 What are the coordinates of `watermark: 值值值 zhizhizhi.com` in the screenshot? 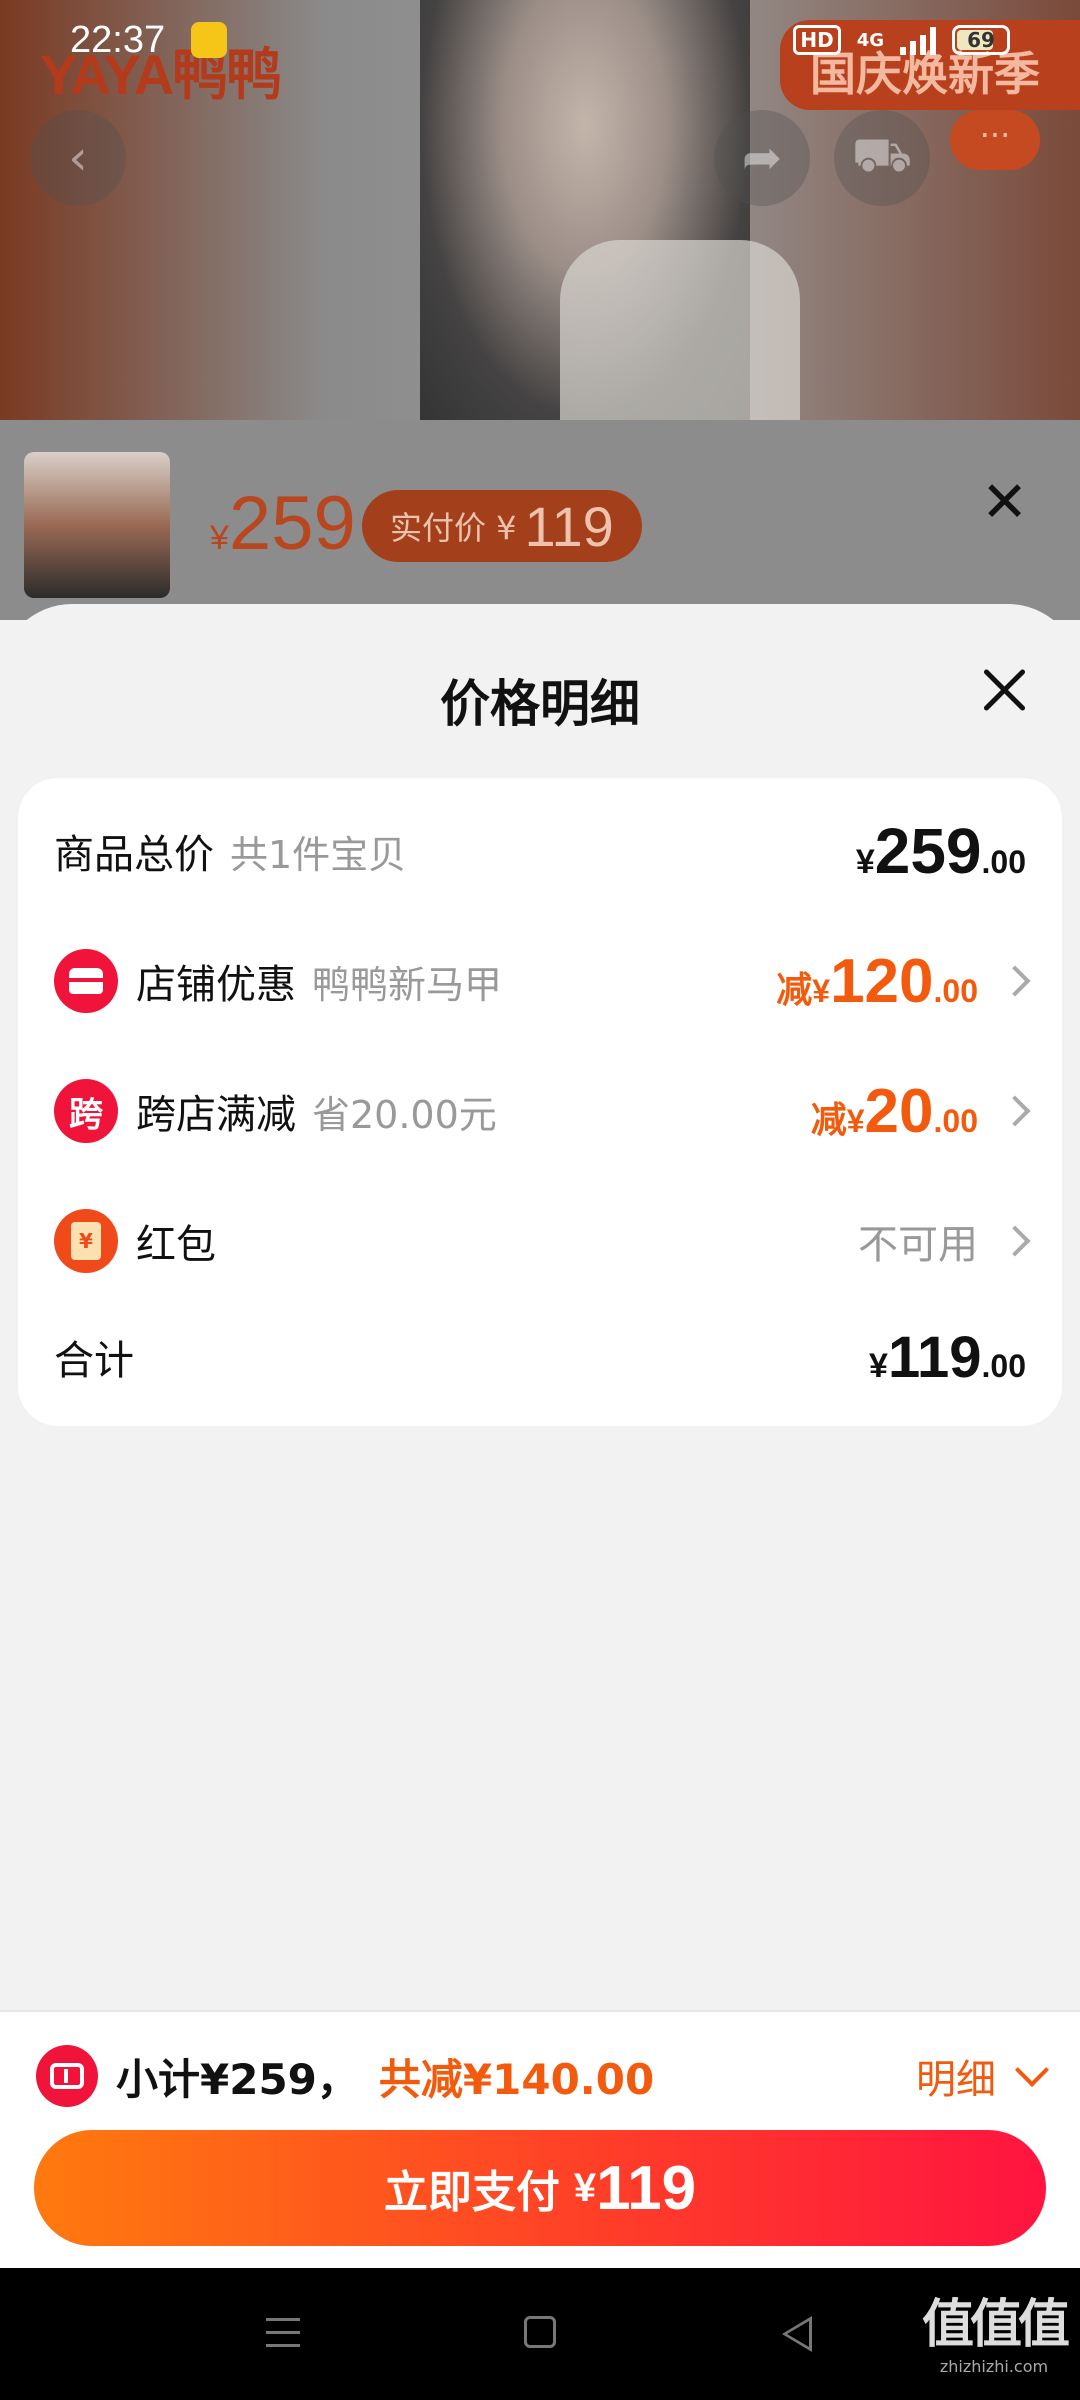 It's located at (995, 2329).